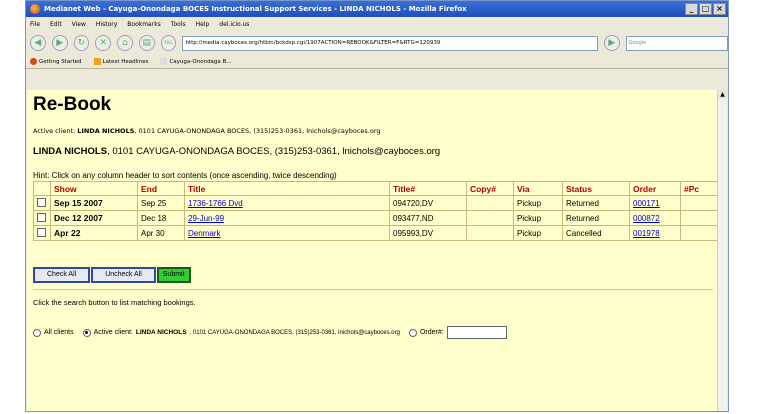 Image resolution: width=768 pixels, height=414 pixels. Describe the element at coordinates (373, 275) in the screenshot. I see `action-buttons: Check All Uncheck All Submit` at that location.